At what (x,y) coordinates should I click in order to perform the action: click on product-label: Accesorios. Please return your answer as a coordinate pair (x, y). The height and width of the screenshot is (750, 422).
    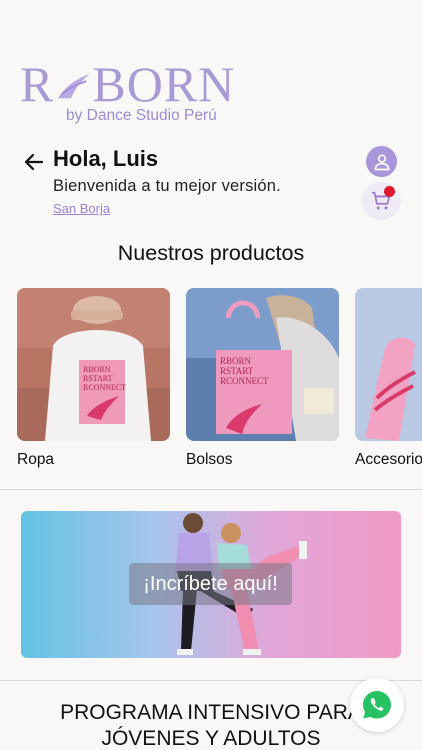
    Looking at the image, I should click on (388, 459).